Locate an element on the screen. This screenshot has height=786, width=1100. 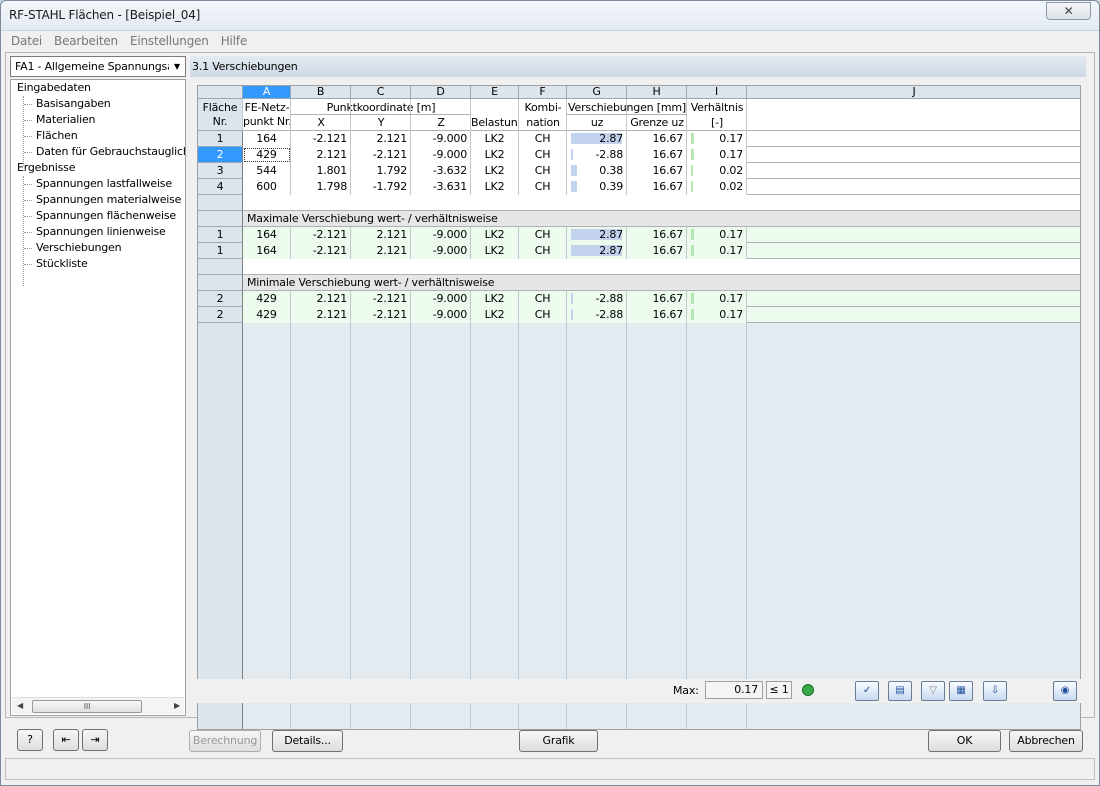
tree-item-basisangaben: Basisangaben is located at coordinates (73, 104).